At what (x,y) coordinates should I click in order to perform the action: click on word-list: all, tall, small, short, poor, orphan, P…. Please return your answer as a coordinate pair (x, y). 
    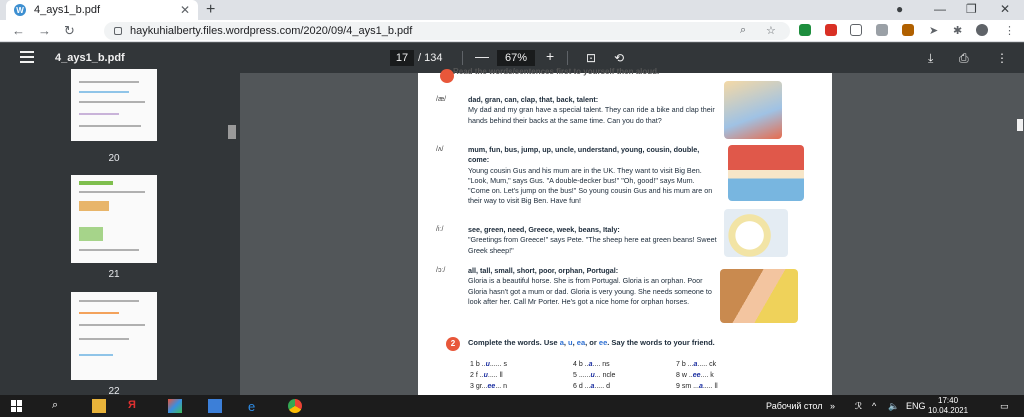
    Looking at the image, I should click on (543, 270).